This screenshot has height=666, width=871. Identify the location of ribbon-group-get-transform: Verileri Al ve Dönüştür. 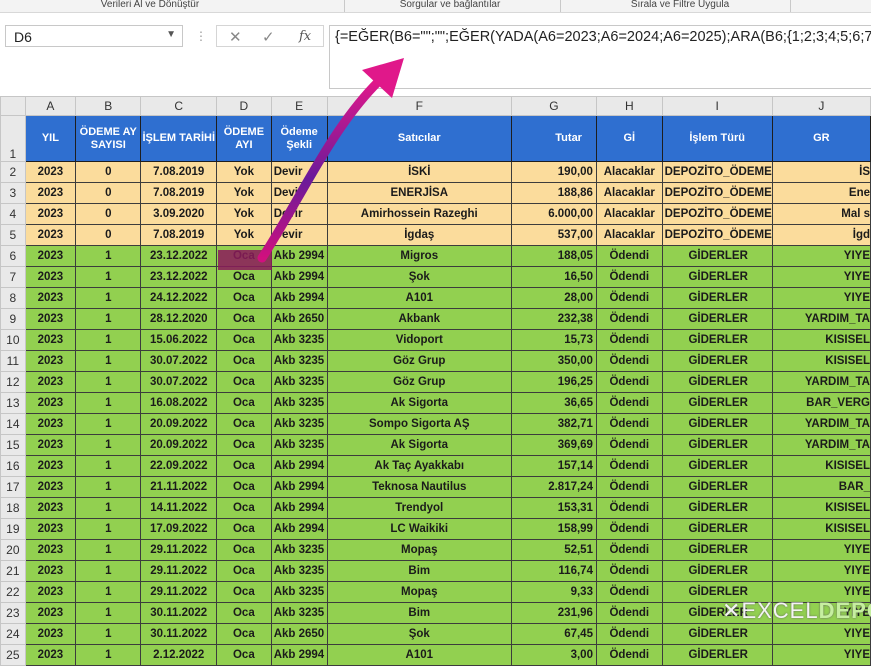
(150, 5).